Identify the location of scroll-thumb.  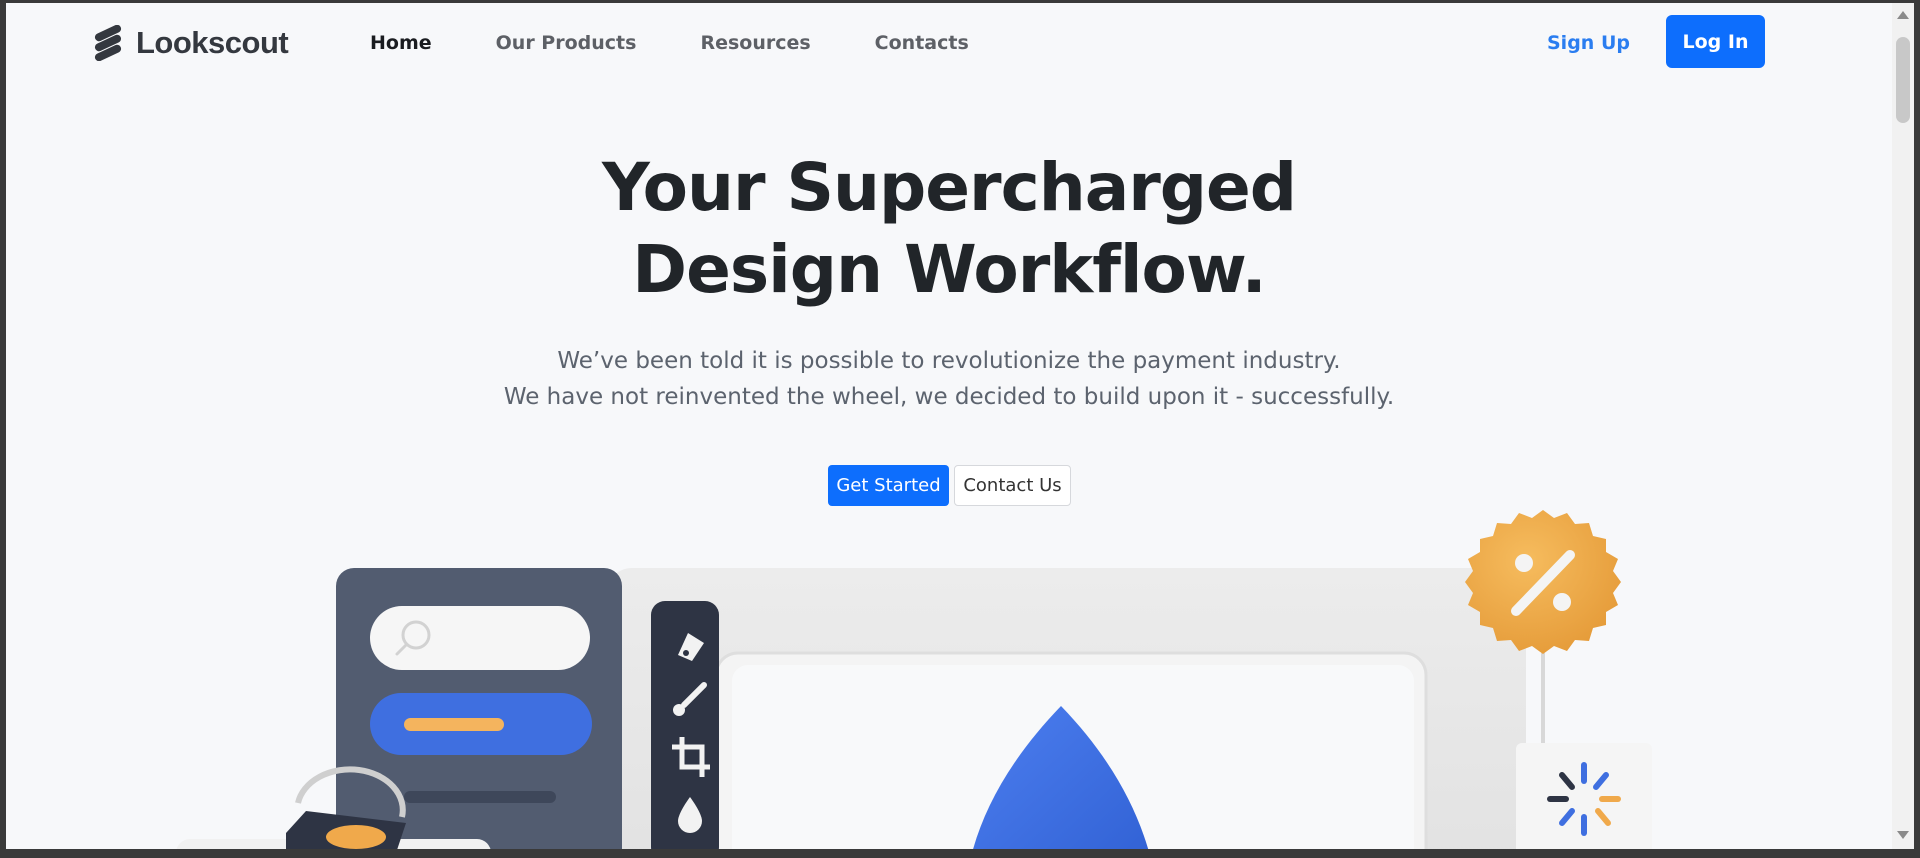
(1903, 80).